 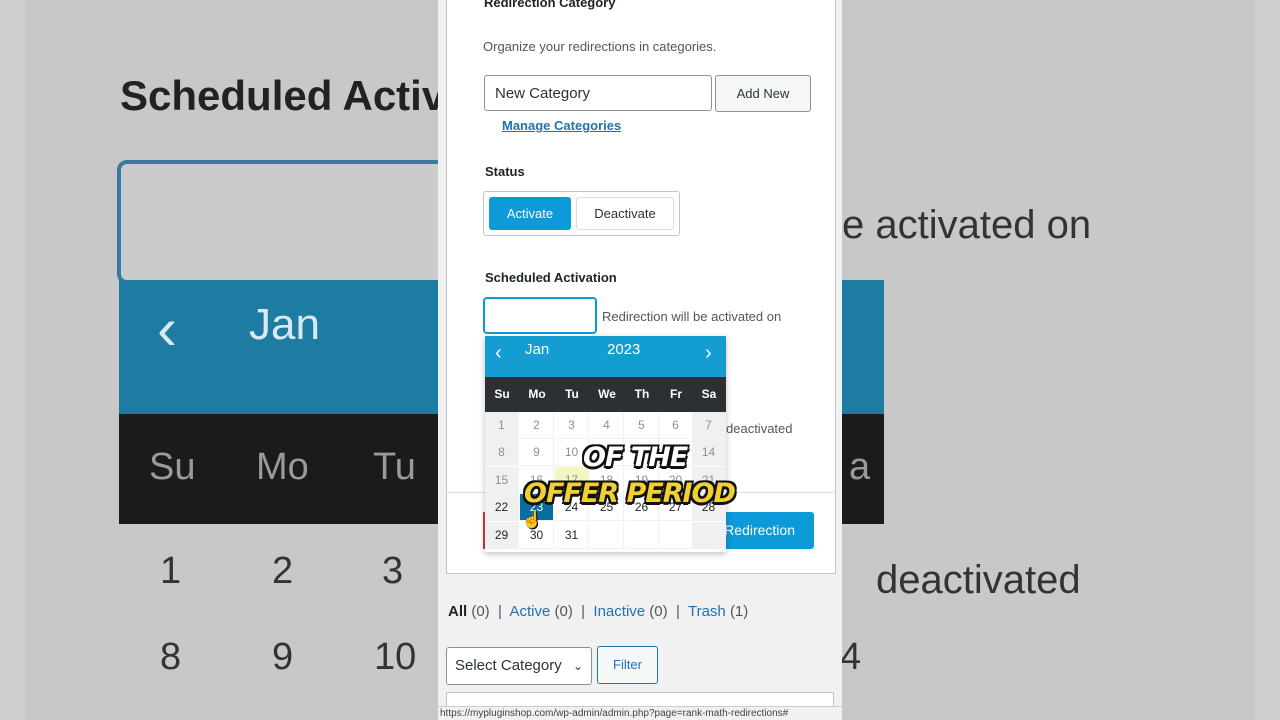 I want to click on datepicker-day: 6, so click(x=676, y=425).